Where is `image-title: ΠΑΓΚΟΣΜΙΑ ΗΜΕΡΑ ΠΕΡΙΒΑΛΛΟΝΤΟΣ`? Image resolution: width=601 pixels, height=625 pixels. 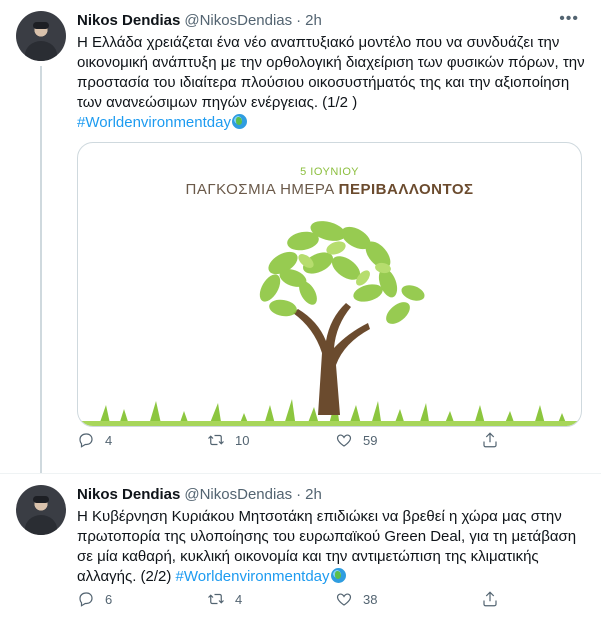 image-title: ΠΑΓΚΟΣΜΙΑ ΗΜΕΡΑ ΠΕΡΙΒΑΛΛΟΝΤΟΣ is located at coordinates (329, 189).